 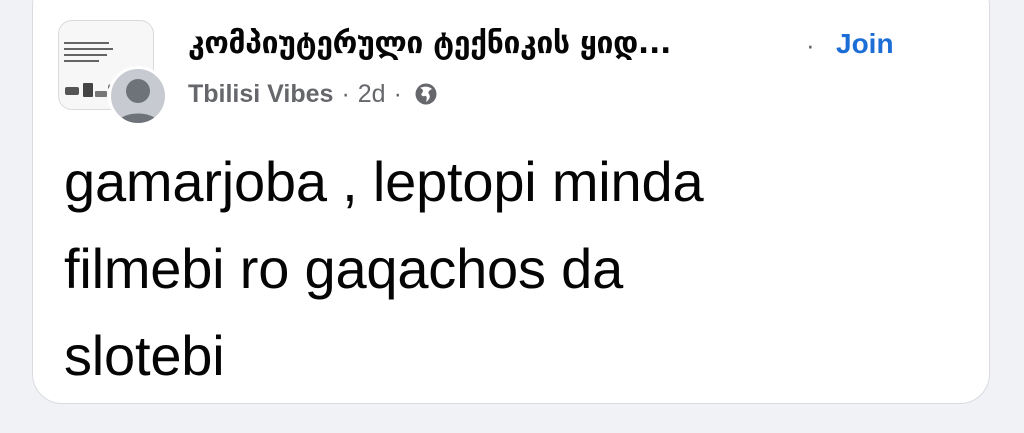 What do you see at coordinates (865, 44) in the screenshot?
I see `join-button: Join` at bounding box center [865, 44].